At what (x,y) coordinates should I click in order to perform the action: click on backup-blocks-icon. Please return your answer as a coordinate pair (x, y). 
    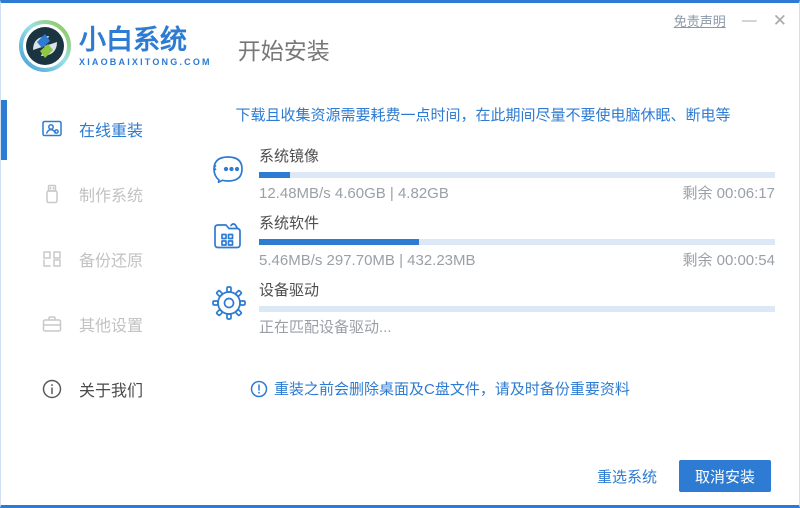
    Looking at the image, I should click on (52, 259).